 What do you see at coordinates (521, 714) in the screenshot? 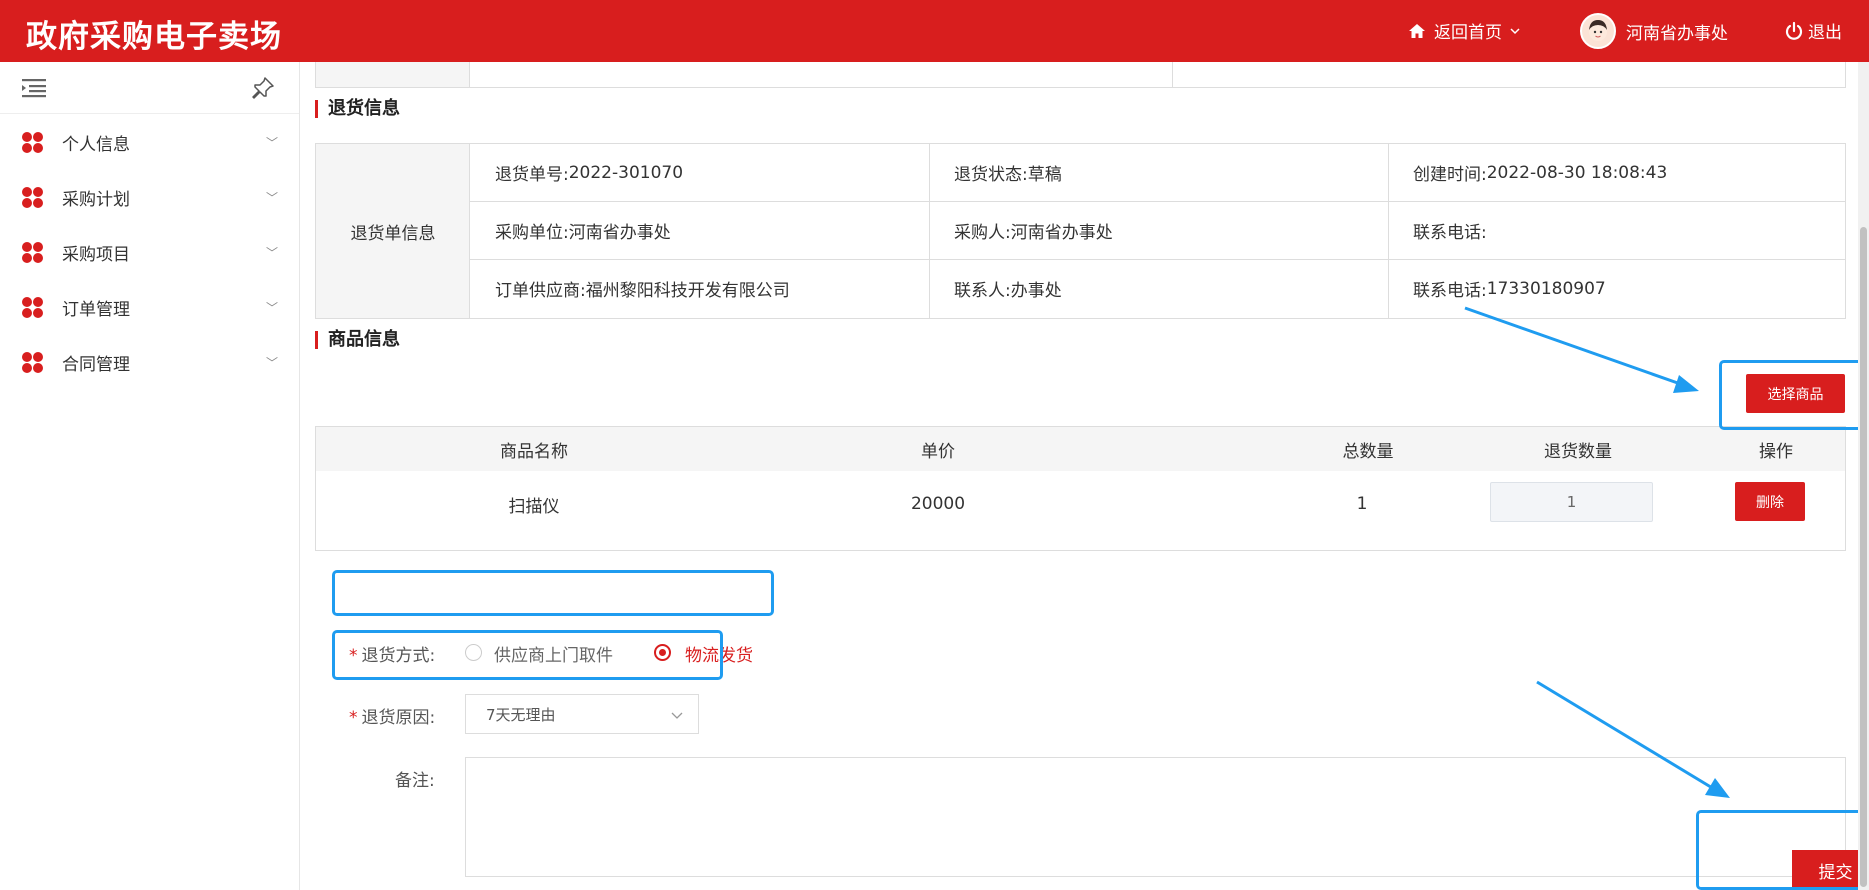
I see `return-reason-value: 7天无理由` at bounding box center [521, 714].